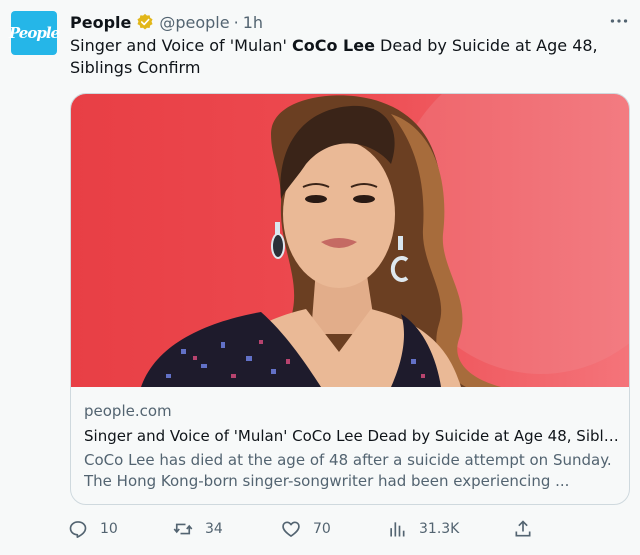  Describe the element at coordinates (253, 22) in the screenshot. I see `tweet-timestamp: 1h` at that location.